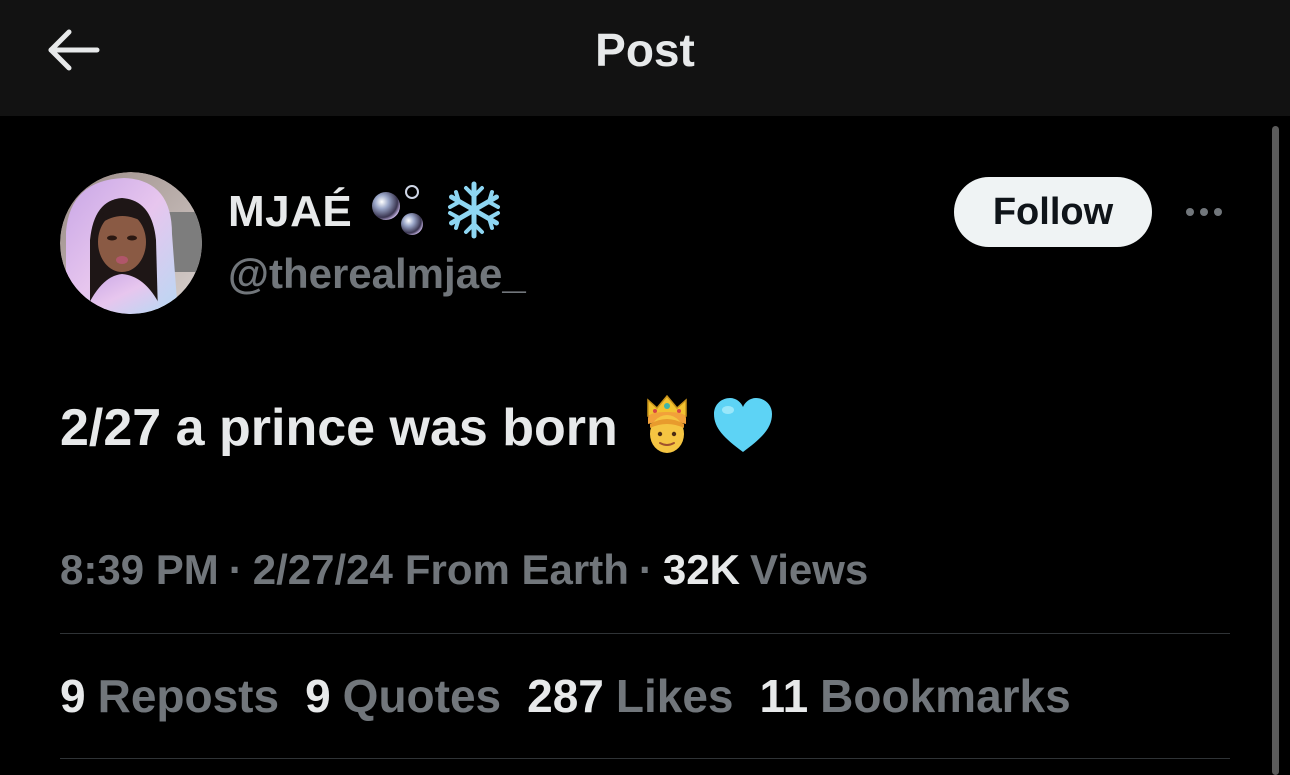  What do you see at coordinates (339, 428) in the screenshot?
I see `post-text: 2/27 a prince was born` at bounding box center [339, 428].